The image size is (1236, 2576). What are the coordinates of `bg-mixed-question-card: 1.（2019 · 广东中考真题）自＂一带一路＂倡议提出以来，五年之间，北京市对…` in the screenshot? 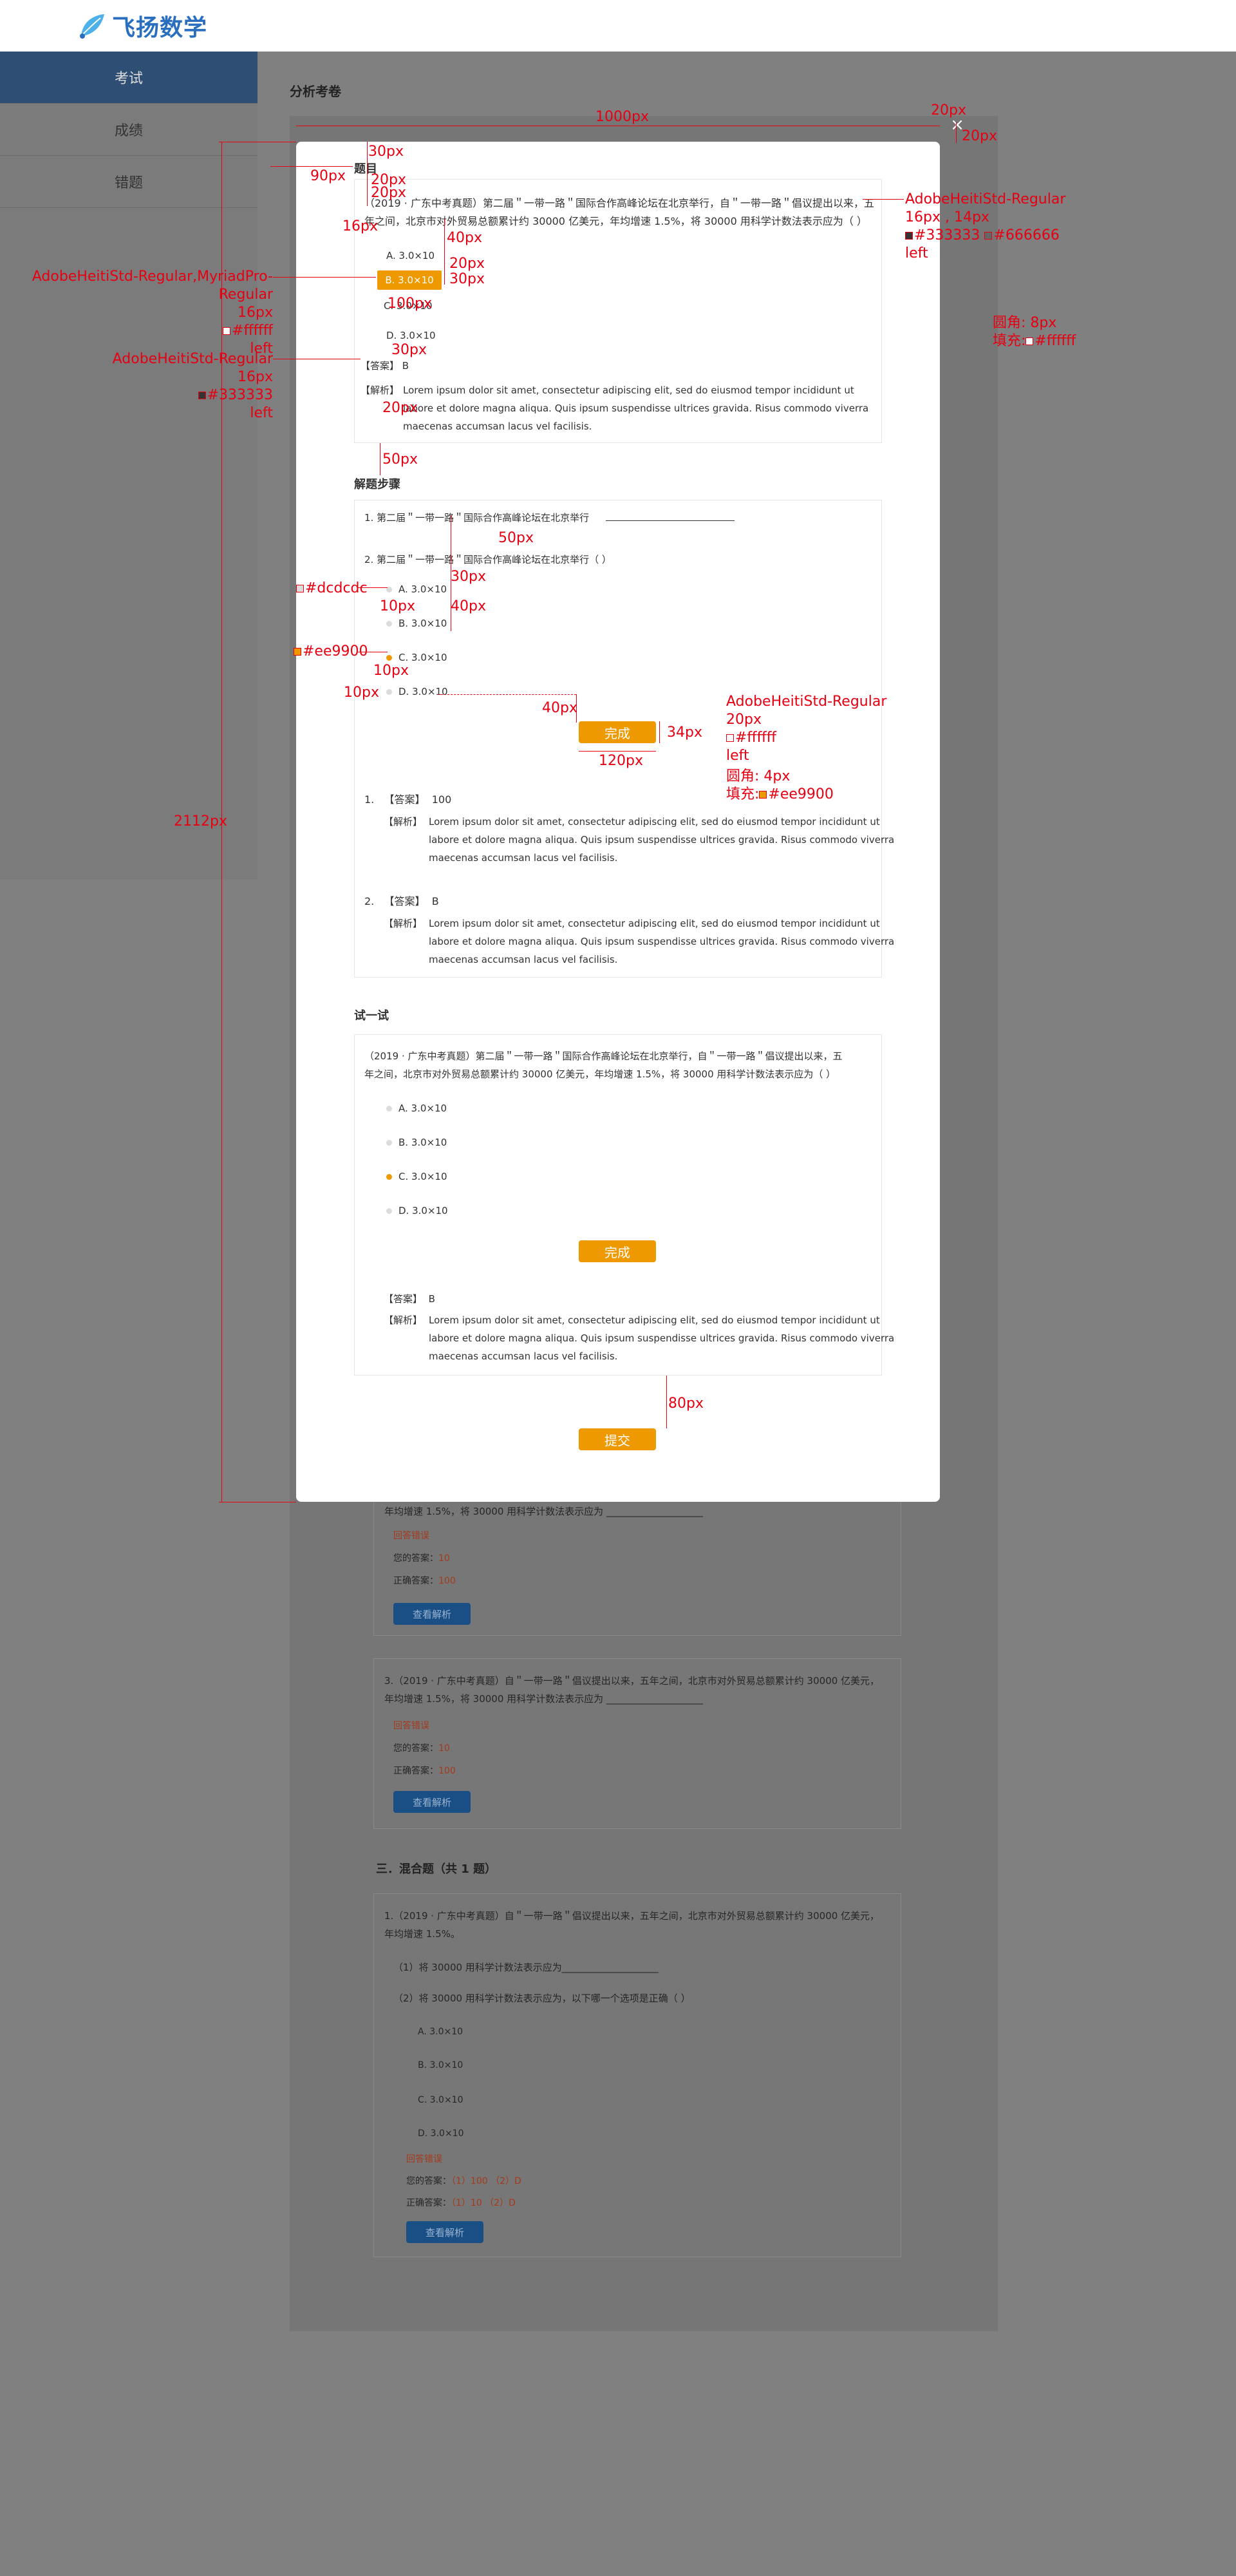 It's located at (637, 2075).